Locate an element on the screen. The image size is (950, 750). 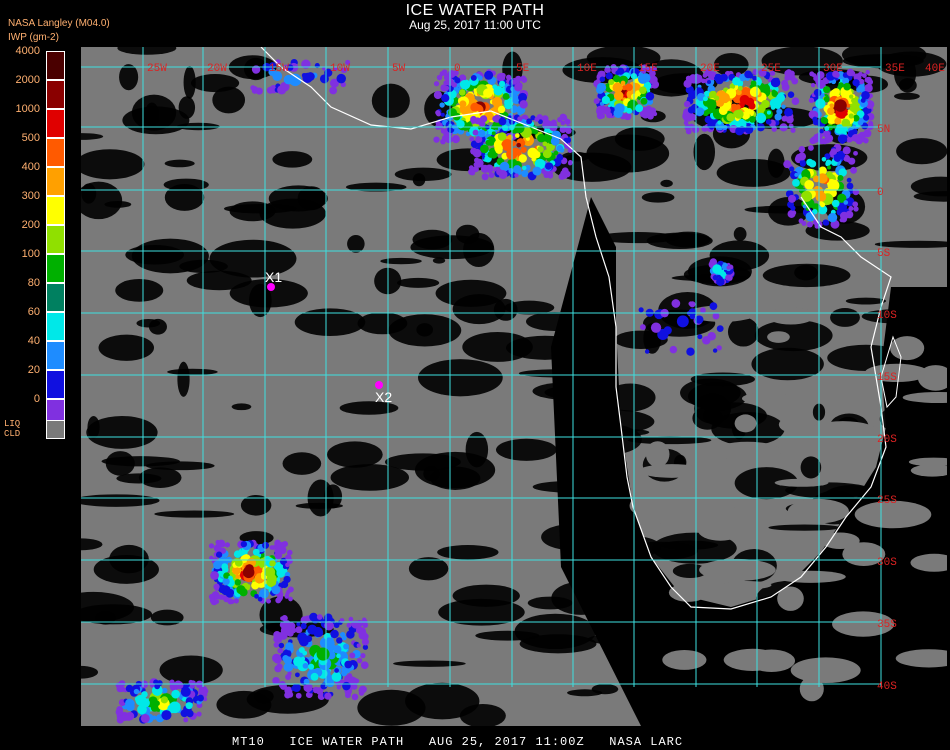
colorbar-label: 200 is located at coordinates (30, 225).